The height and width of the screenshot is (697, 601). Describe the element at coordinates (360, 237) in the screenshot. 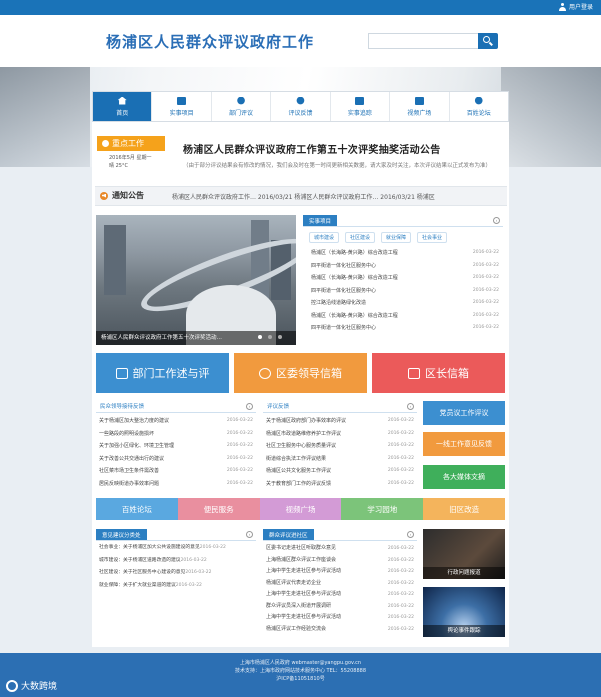

I see `tab-community: 社区建设` at that location.